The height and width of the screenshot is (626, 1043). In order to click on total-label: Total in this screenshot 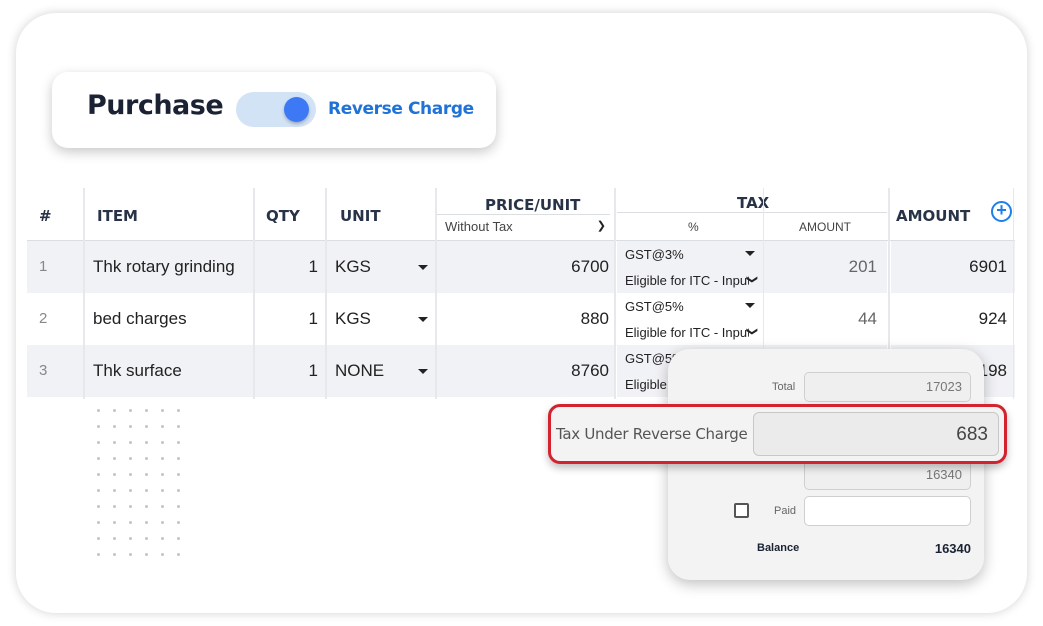, I will do `click(784, 387)`.